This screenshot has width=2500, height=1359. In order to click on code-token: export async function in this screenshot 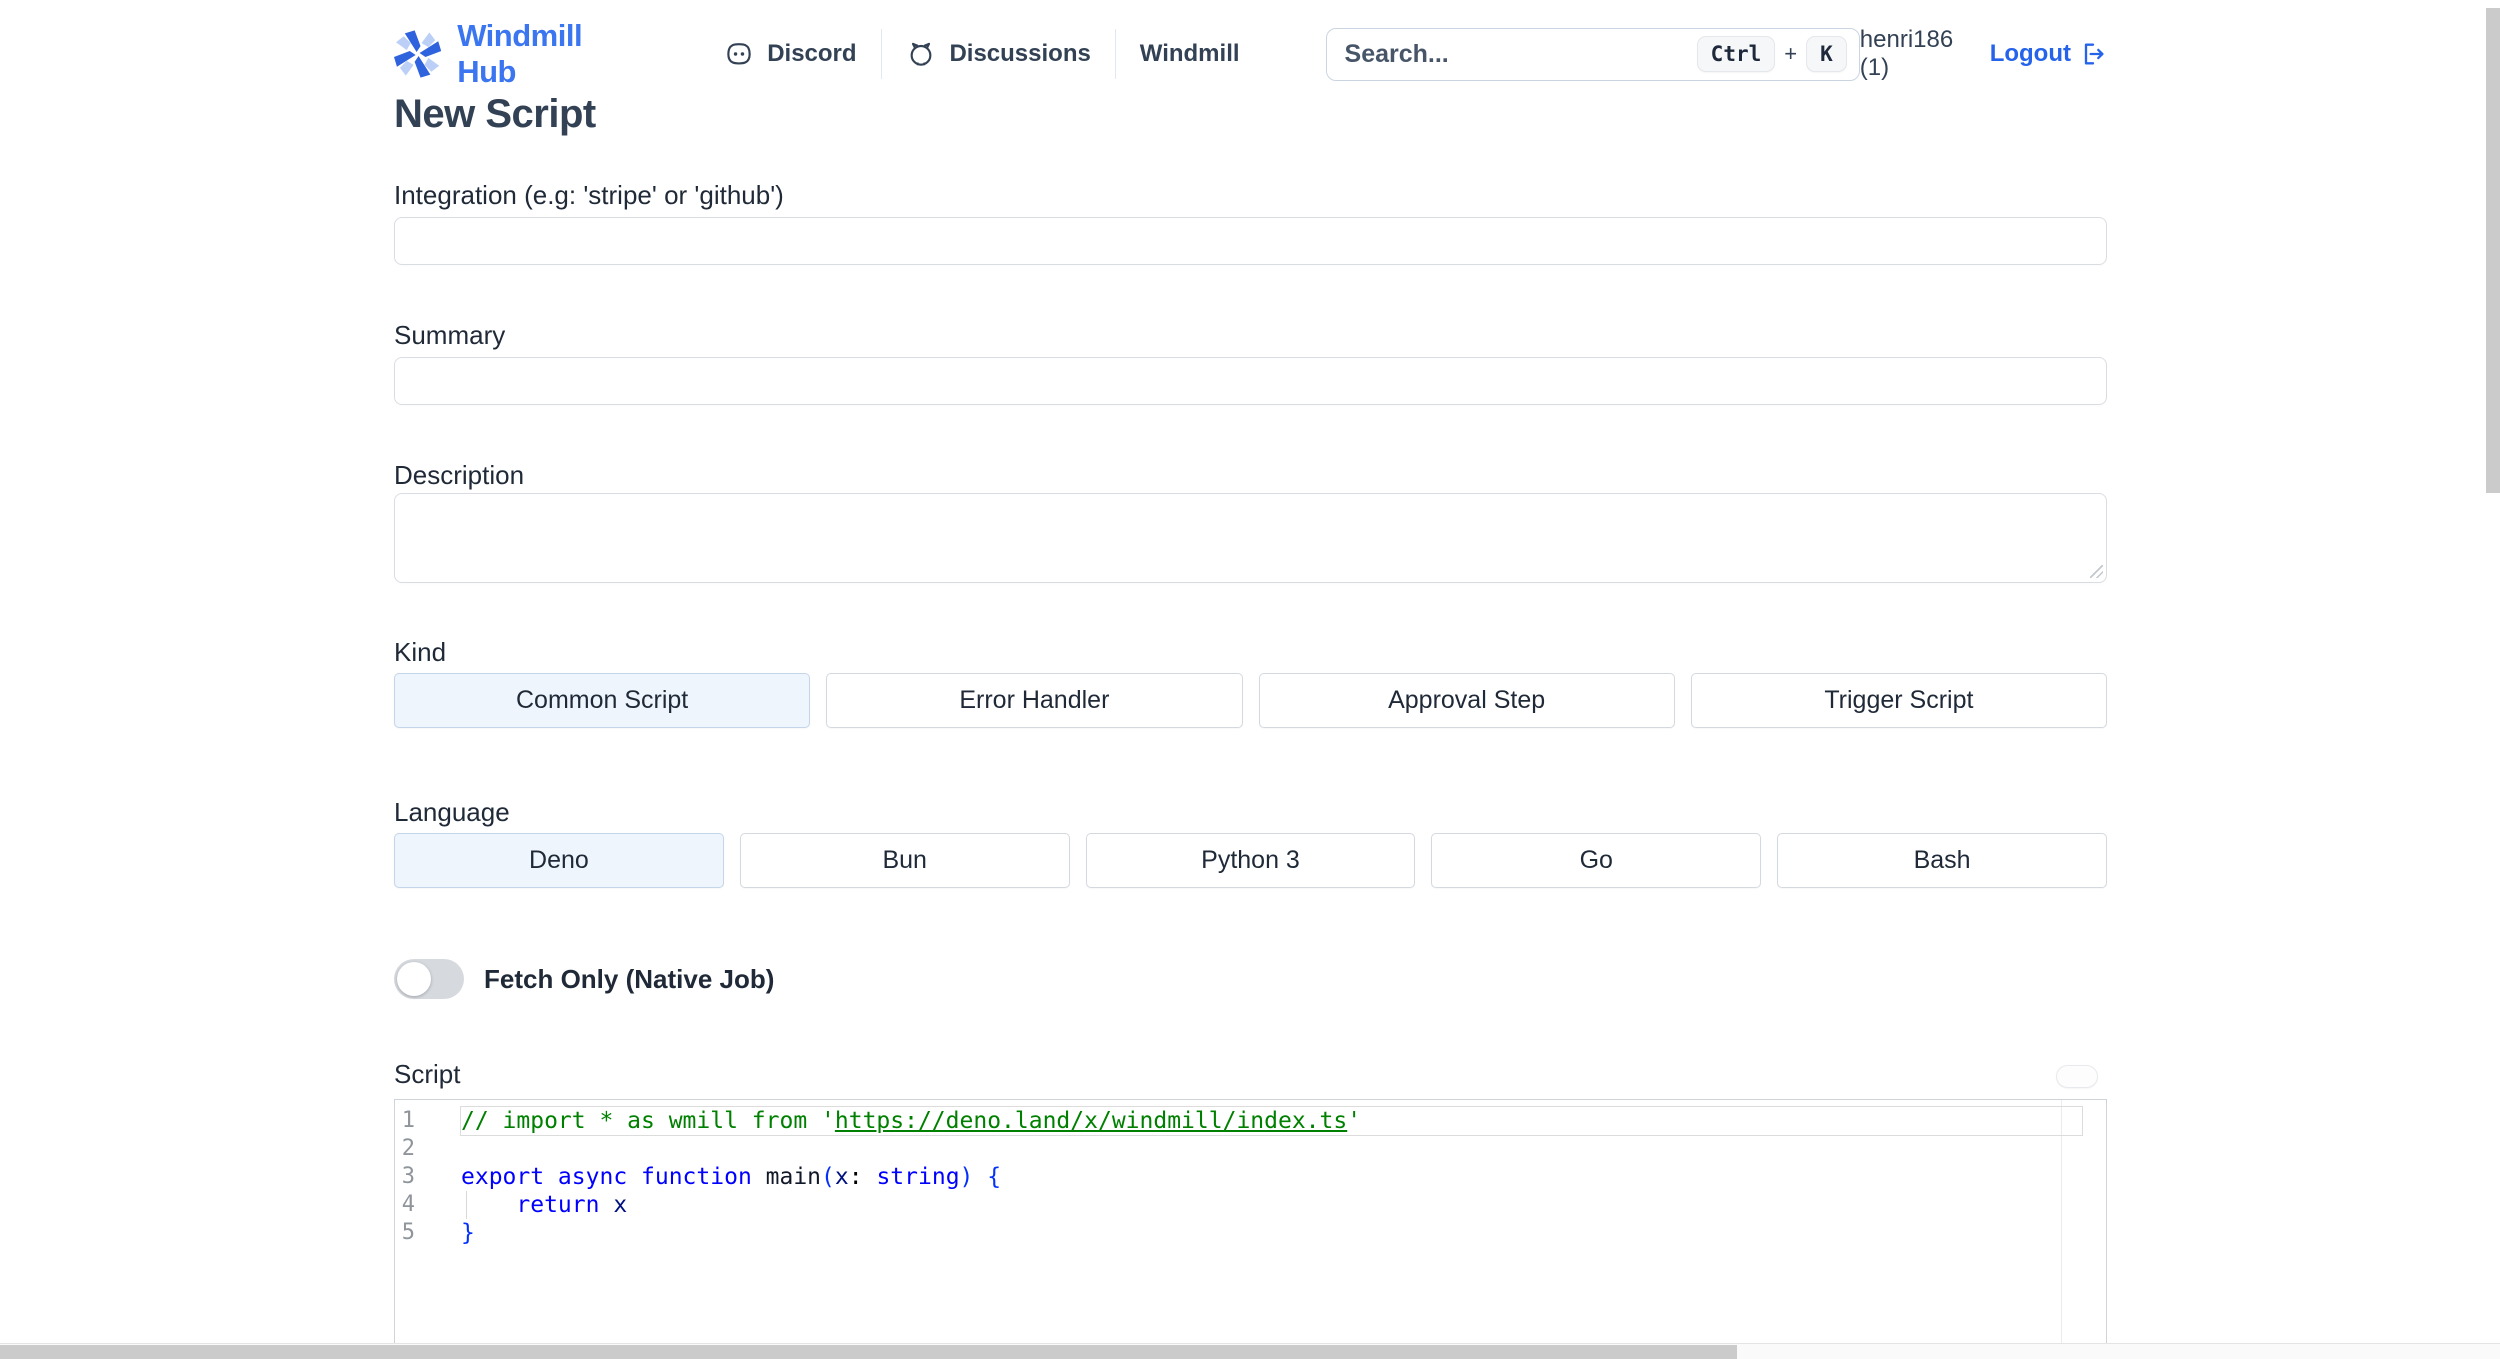, I will do `click(613, 1177)`.